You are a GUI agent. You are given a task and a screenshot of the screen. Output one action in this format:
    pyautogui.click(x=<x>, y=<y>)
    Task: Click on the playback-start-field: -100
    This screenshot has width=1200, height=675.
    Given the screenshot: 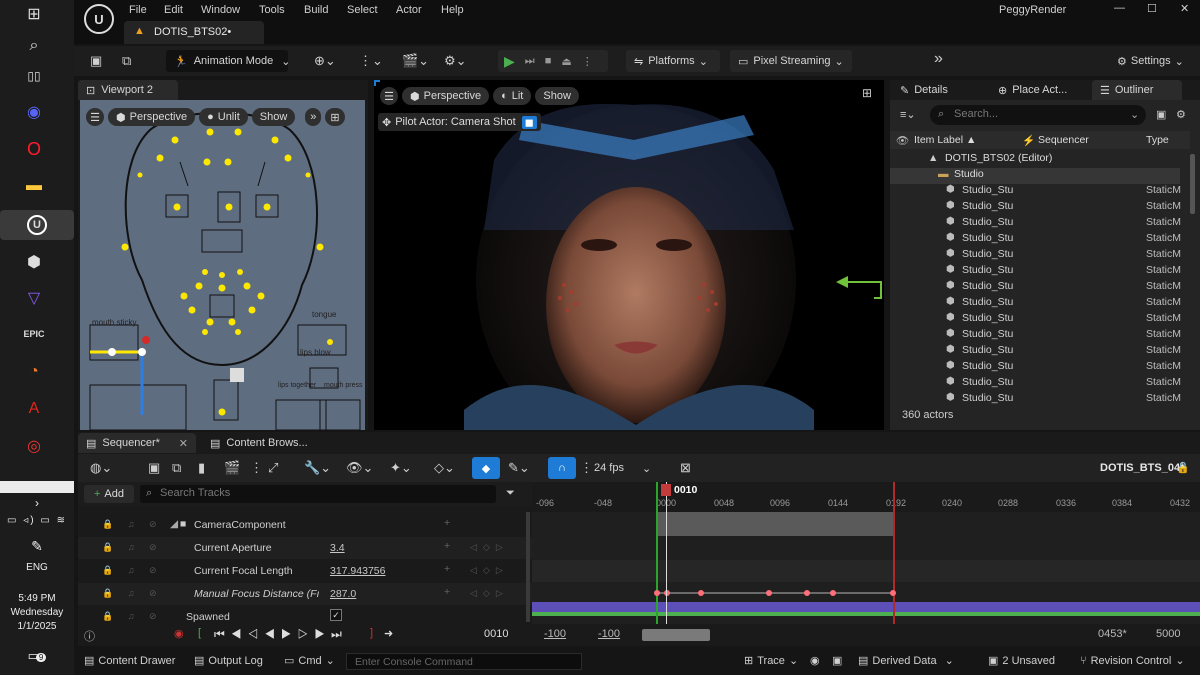 What is the action you would take?
    pyautogui.click(x=609, y=634)
    